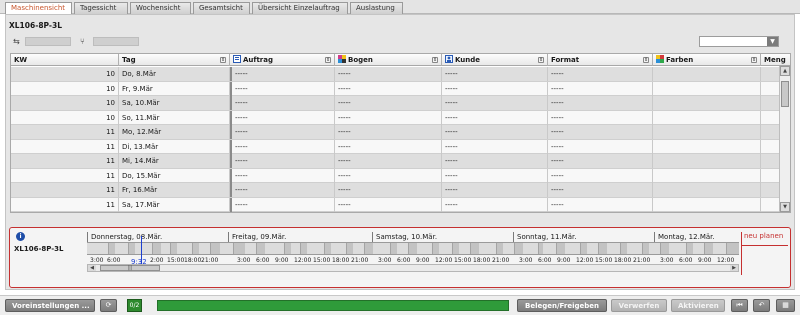 The height and width of the screenshot is (315, 800). What do you see at coordinates (92, 268) in the screenshot?
I see `scroll-left-icon: ◀` at bounding box center [92, 268].